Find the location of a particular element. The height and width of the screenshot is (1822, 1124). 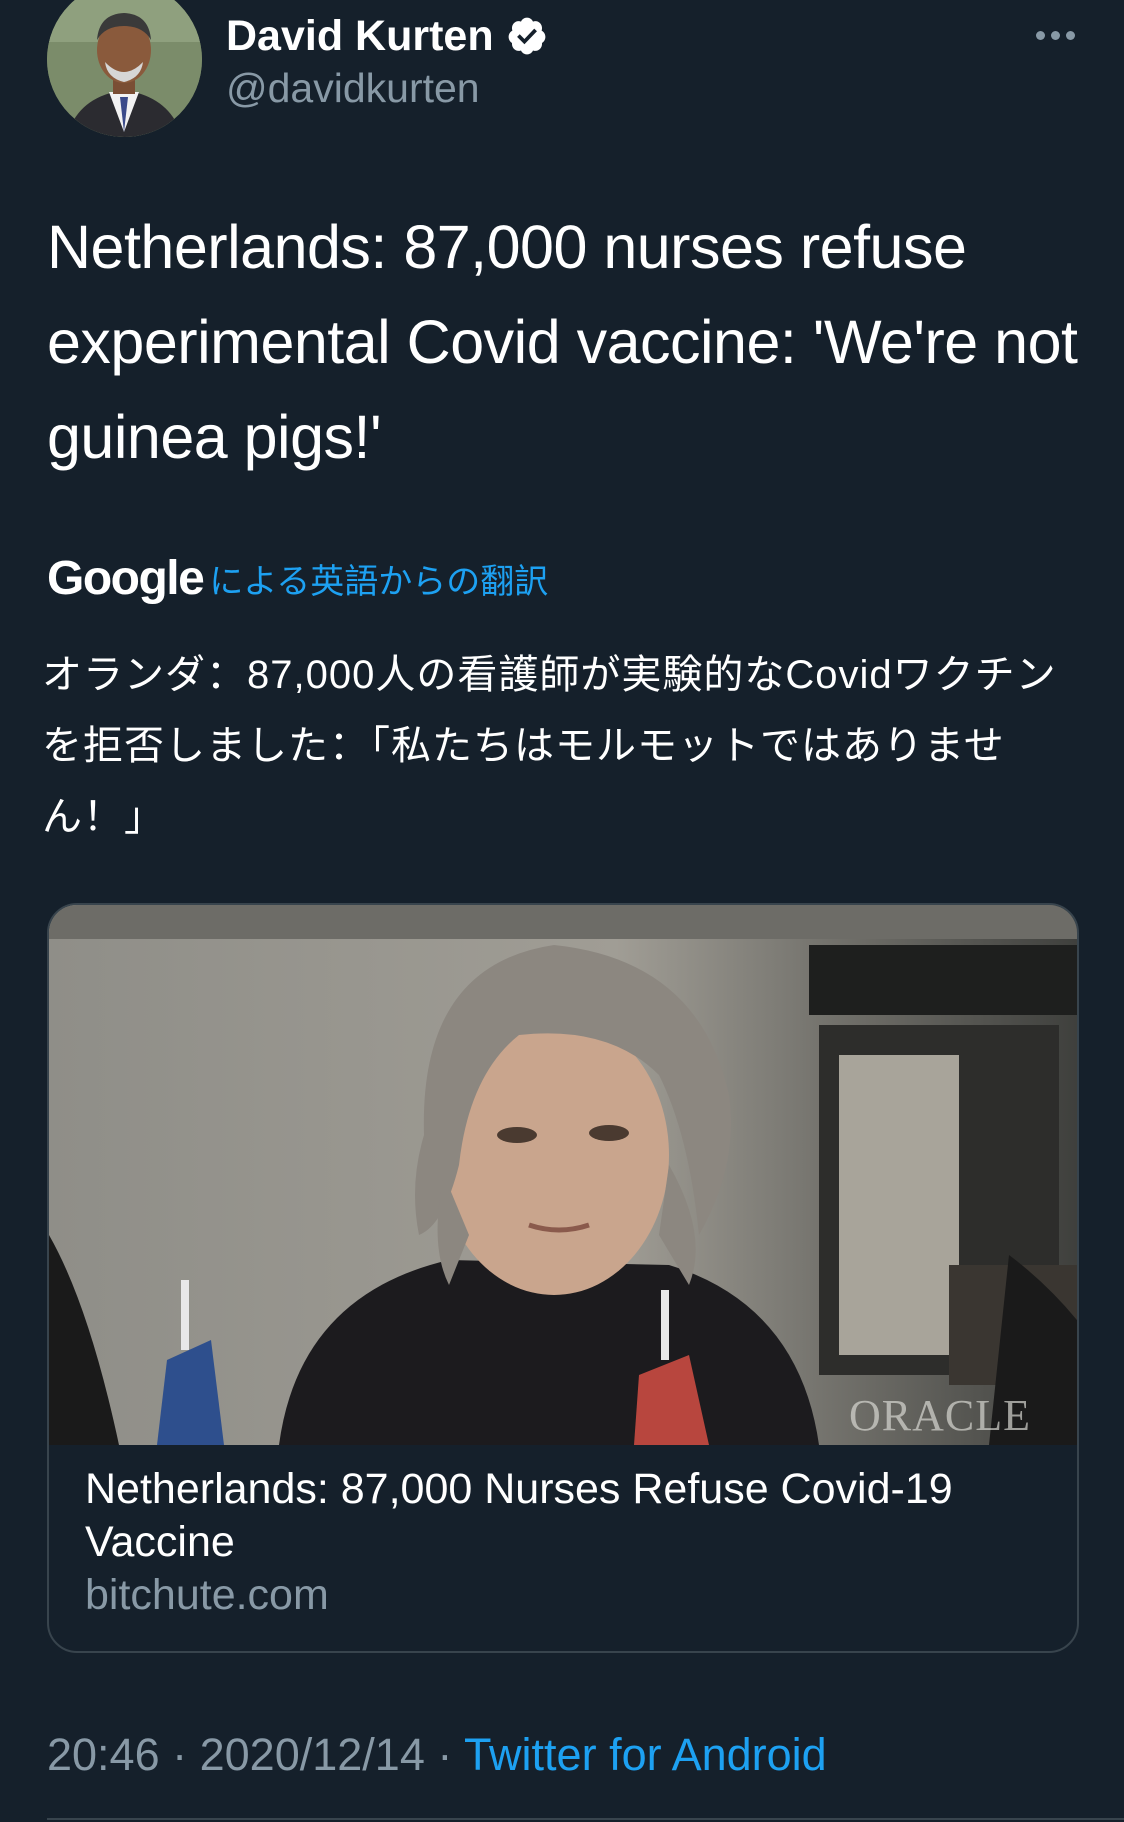

author-name: David Kurten is located at coordinates (387, 36).